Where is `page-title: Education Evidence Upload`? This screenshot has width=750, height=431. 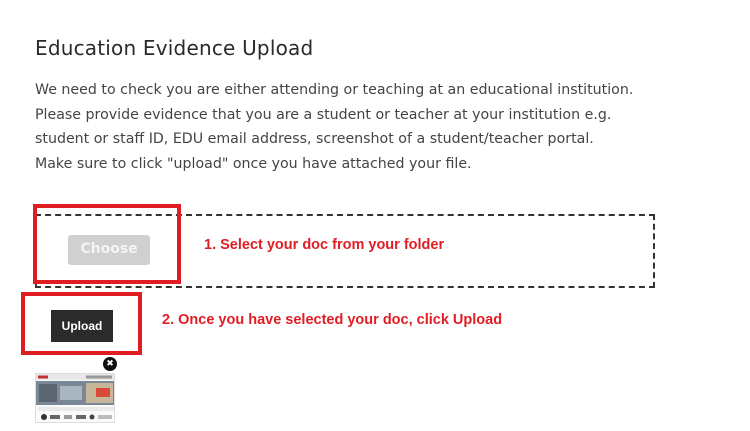 page-title: Education Evidence Upload is located at coordinates (174, 48).